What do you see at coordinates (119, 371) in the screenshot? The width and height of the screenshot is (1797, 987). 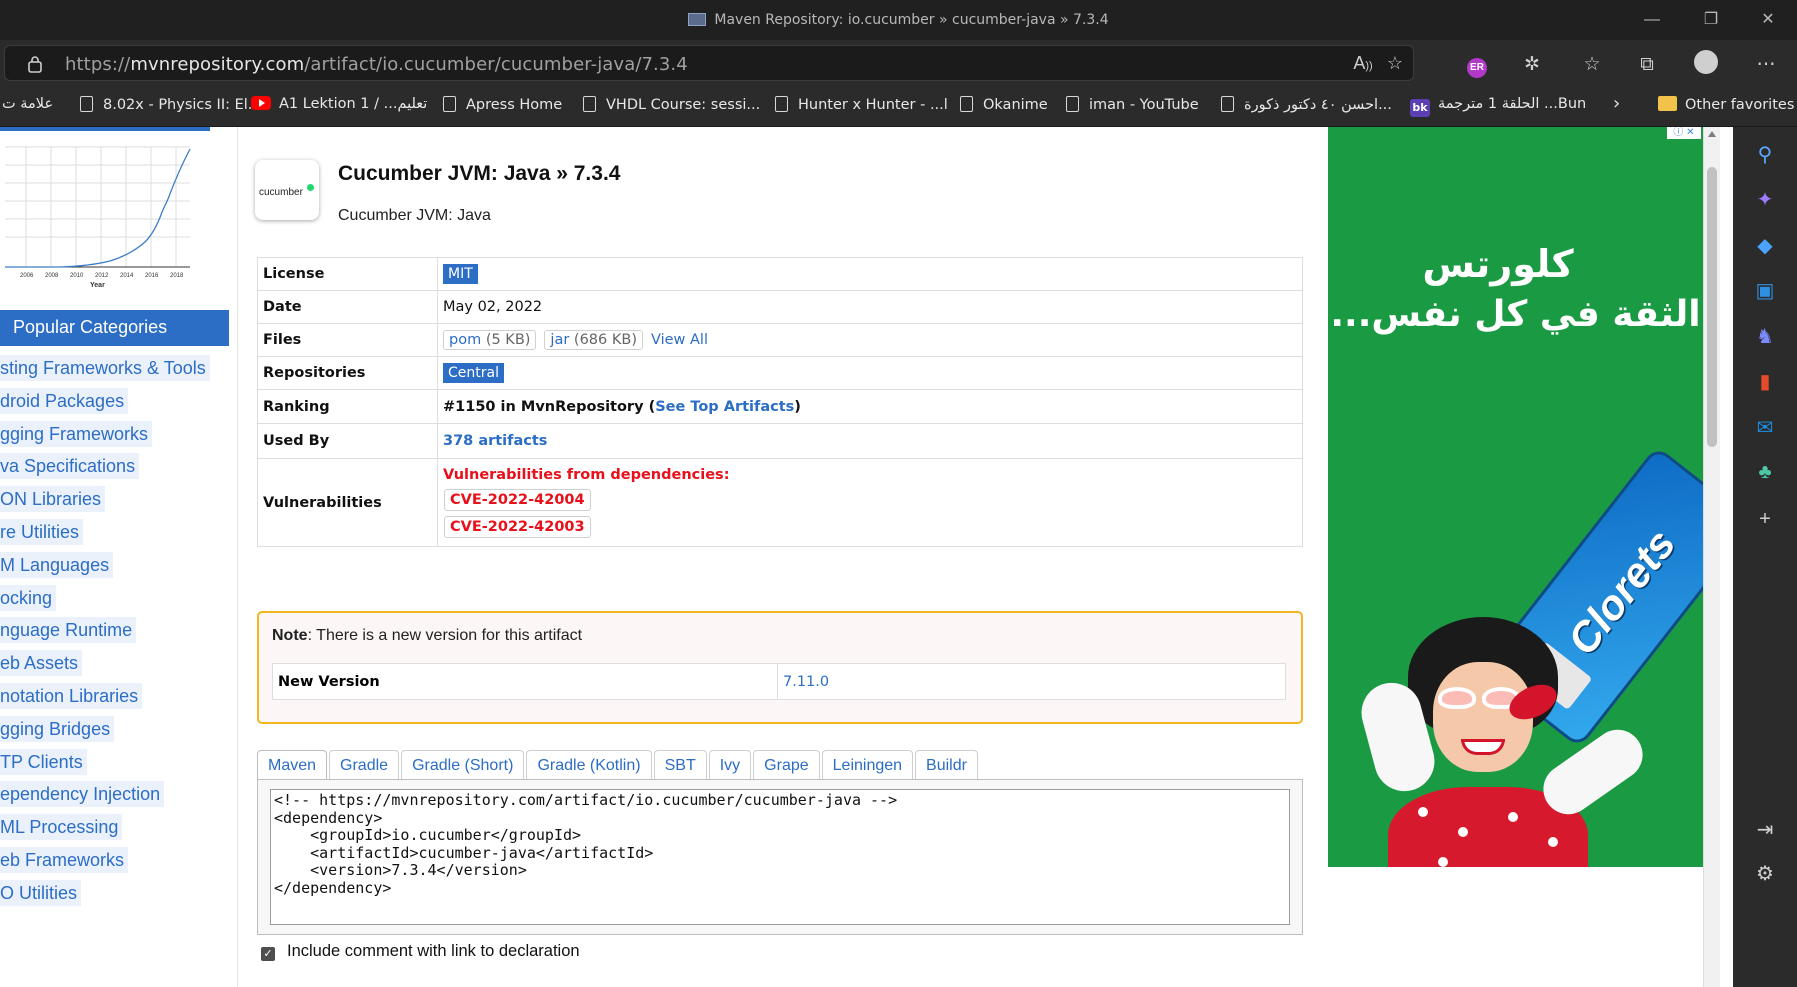 I see `category-link: sting Frameworks & Tools` at bounding box center [119, 371].